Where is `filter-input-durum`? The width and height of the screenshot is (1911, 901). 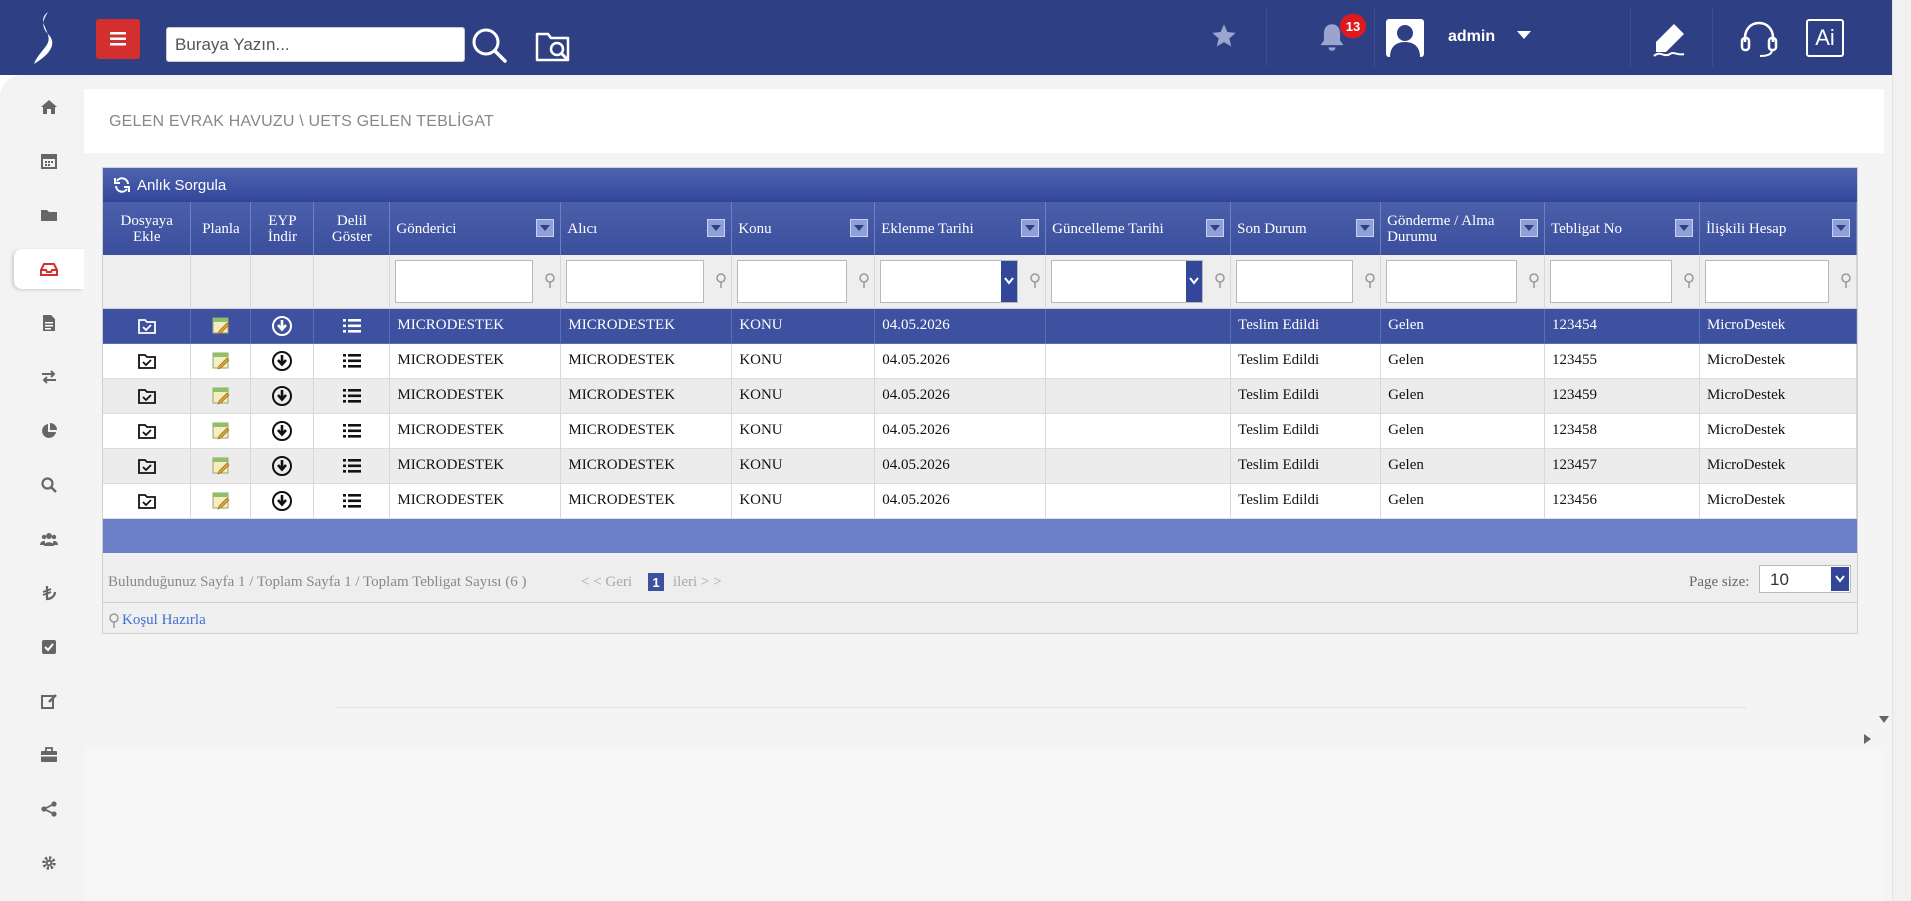 filter-input-durum is located at coordinates (1451, 281).